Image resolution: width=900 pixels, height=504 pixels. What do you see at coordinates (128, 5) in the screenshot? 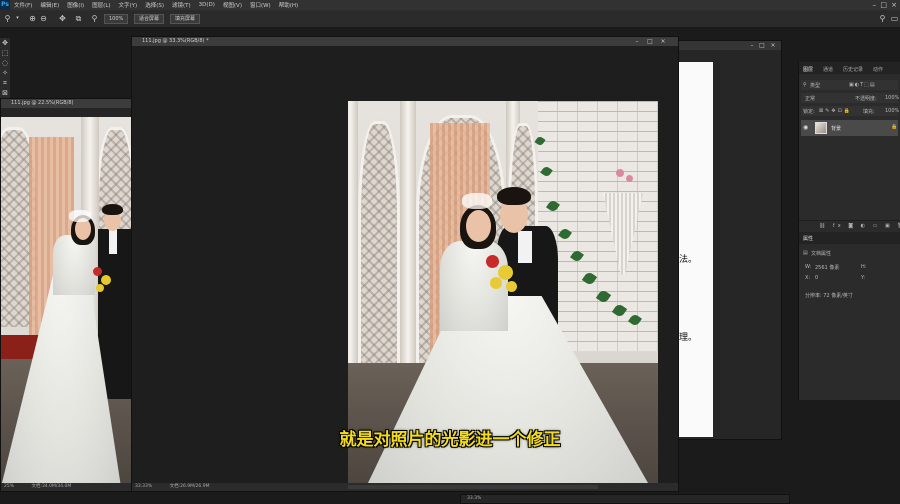
I see `menu-type: 文字(Y)` at bounding box center [128, 5].